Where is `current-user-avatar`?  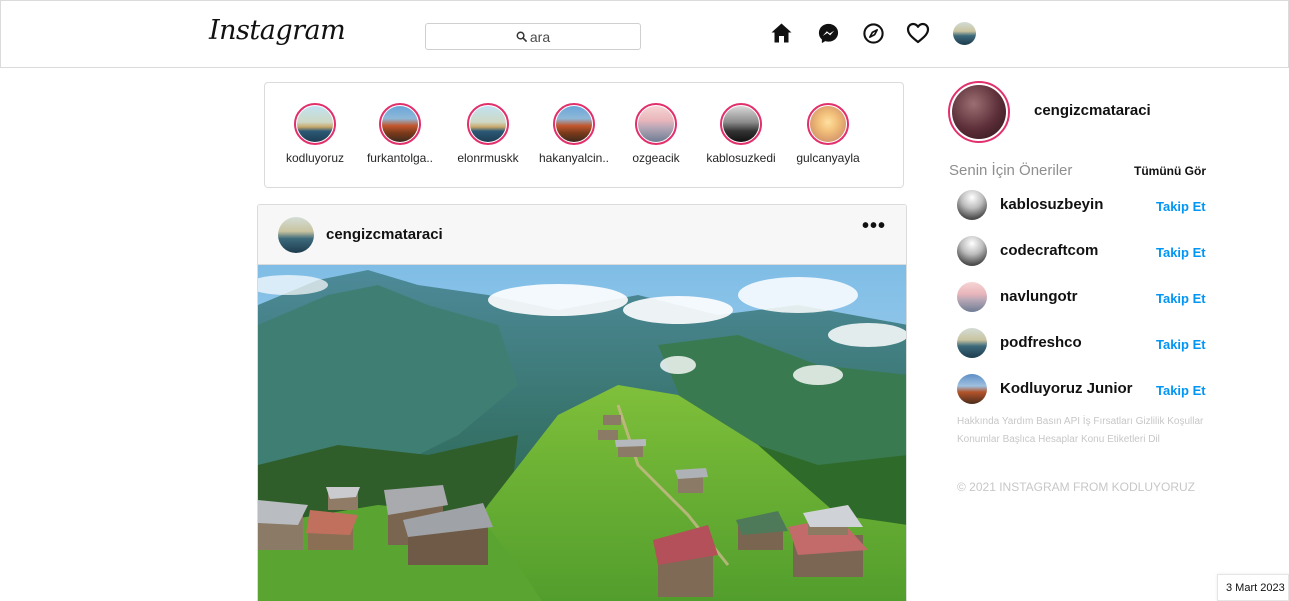 current-user-avatar is located at coordinates (979, 112).